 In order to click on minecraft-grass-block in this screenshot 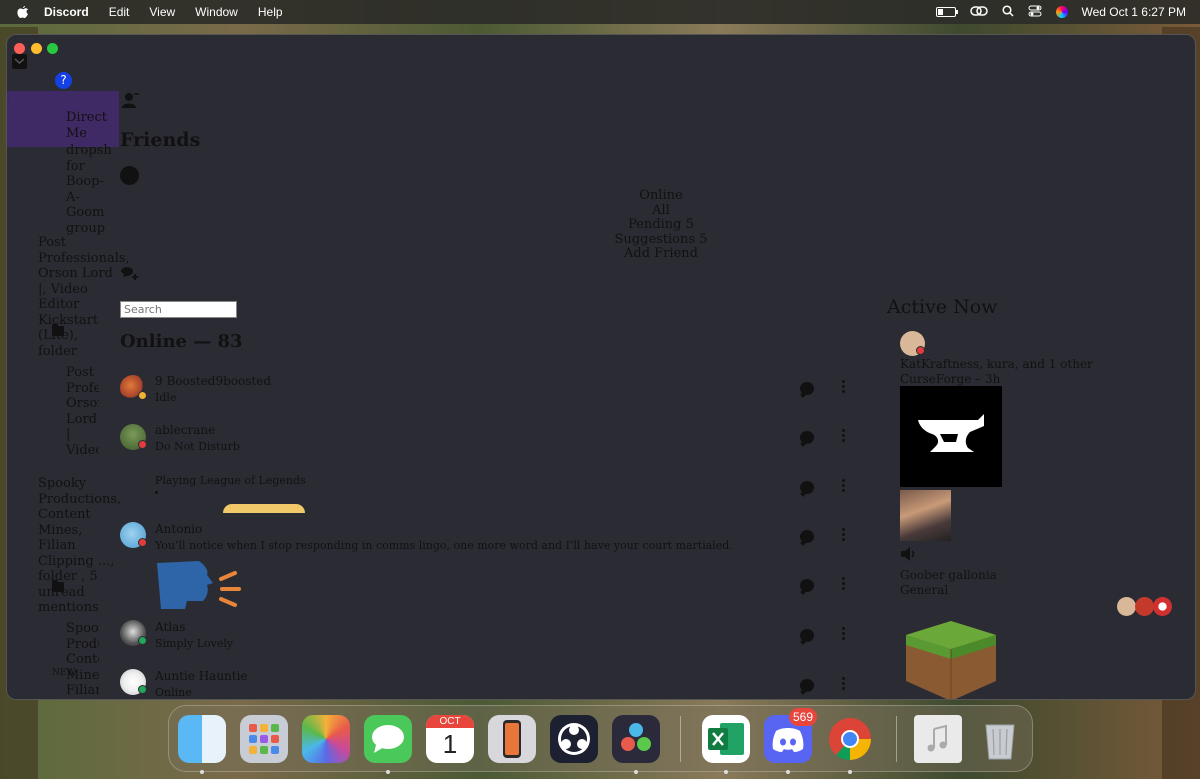, I will do `click(951, 660)`.